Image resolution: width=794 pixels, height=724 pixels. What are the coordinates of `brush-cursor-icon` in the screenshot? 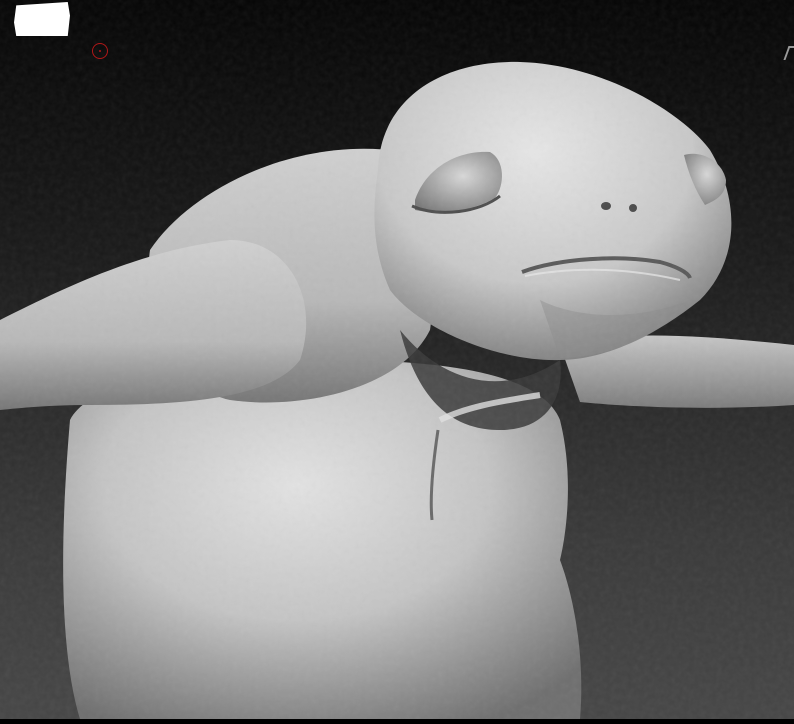 It's located at (100, 51).